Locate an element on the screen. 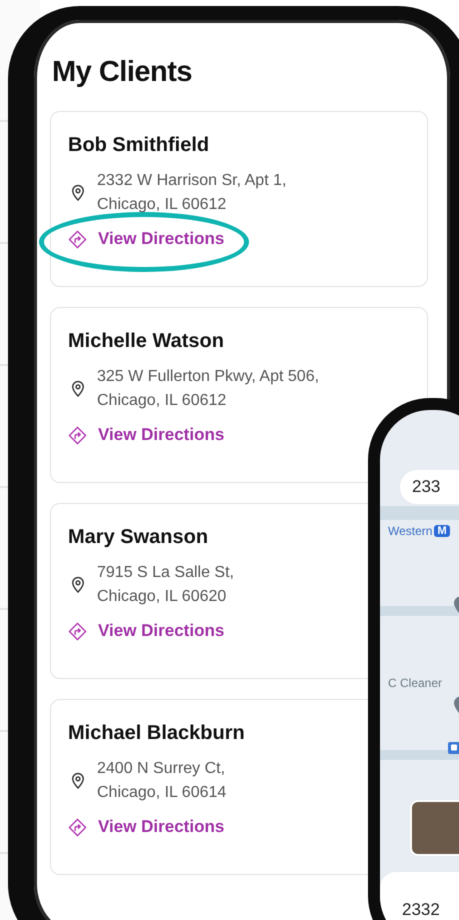 Image resolution: width=459 pixels, height=920 pixels. address-line: Chicago, IL 60620 is located at coordinates (161, 597).